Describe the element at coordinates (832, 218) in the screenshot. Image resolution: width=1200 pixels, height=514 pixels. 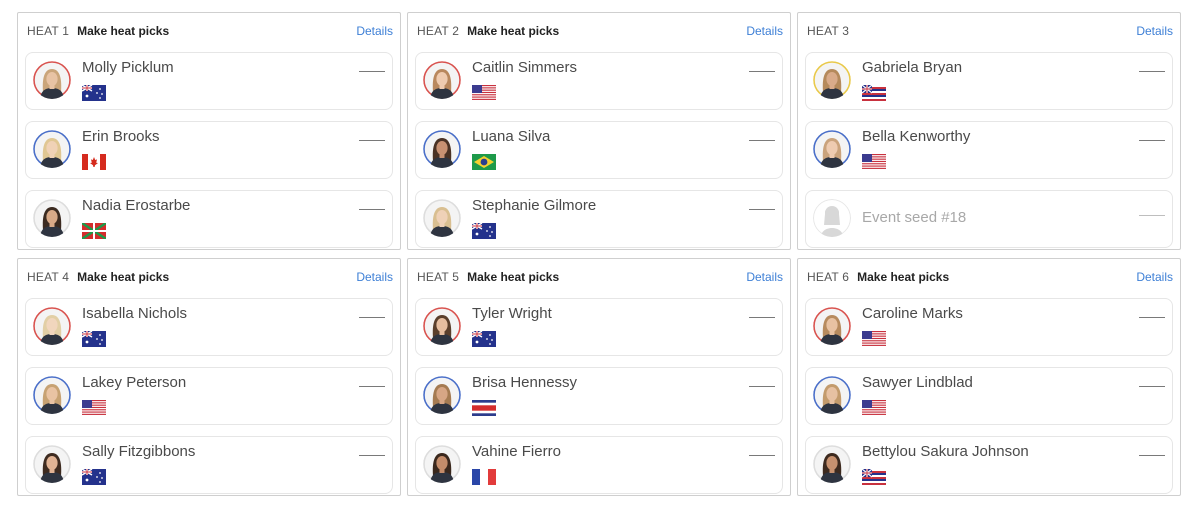
I see `placeholder-avatar-icon` at that location.